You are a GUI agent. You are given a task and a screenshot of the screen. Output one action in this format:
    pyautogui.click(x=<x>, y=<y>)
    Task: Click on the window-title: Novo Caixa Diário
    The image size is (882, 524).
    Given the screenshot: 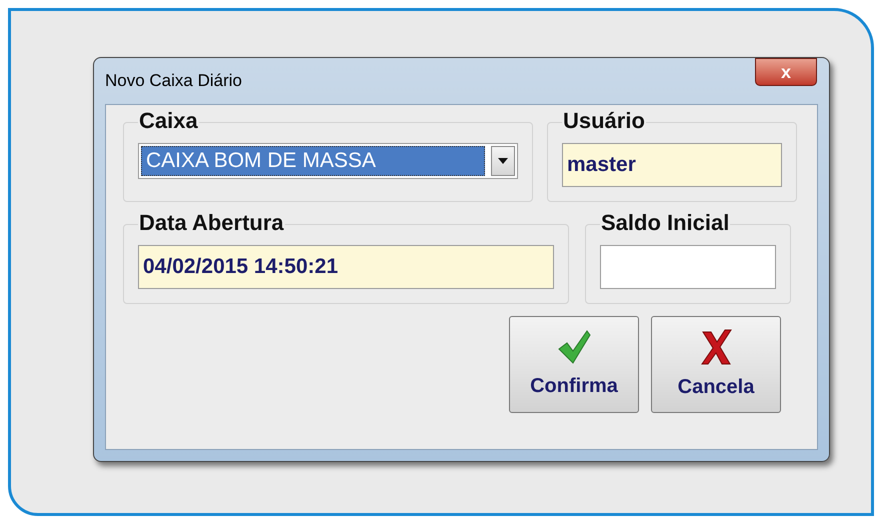 What is the action you would take?
    pyautogui.click(x=173, y=81)
    